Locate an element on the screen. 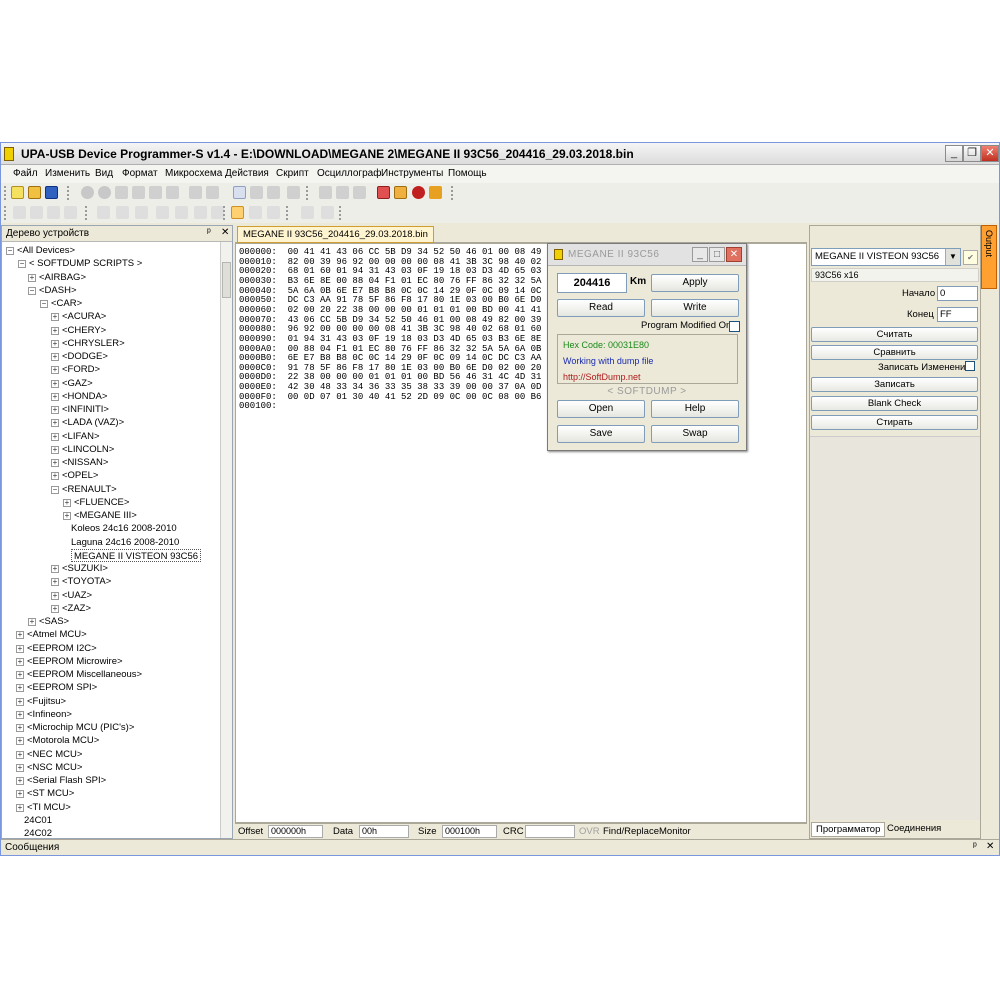  tree-item: + <ZAZ> is located at coordinates (71, 608).